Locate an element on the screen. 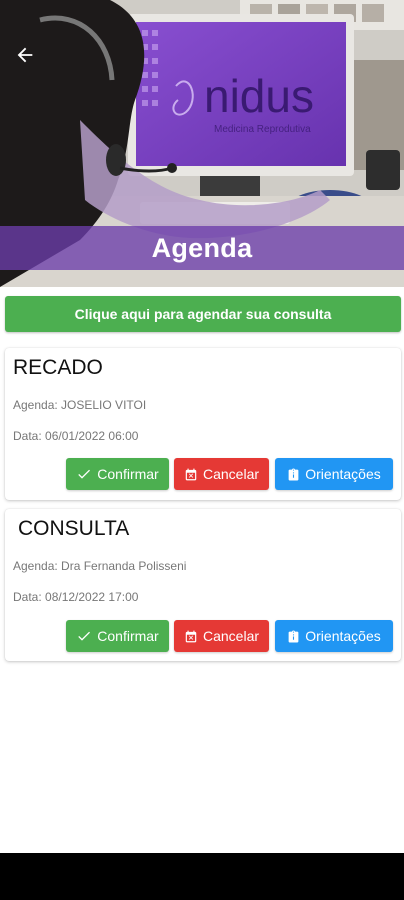 The image size is (404, 900). appointment-date: Data: 08/12/2022 17:00 is located at coordinates (76, 597).